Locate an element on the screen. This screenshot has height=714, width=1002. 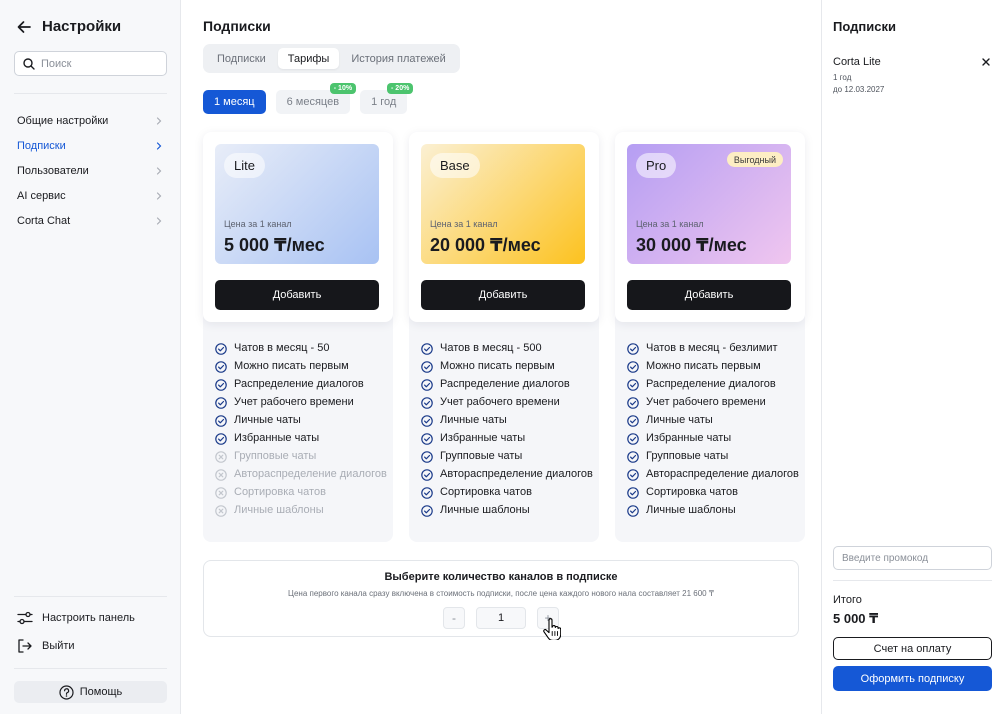
period-1-month: 1 месяц is located at coordinates (234, 102).